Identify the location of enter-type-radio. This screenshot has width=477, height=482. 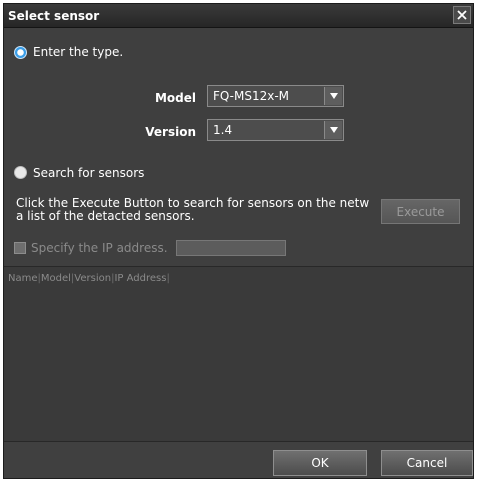
(20, 52).